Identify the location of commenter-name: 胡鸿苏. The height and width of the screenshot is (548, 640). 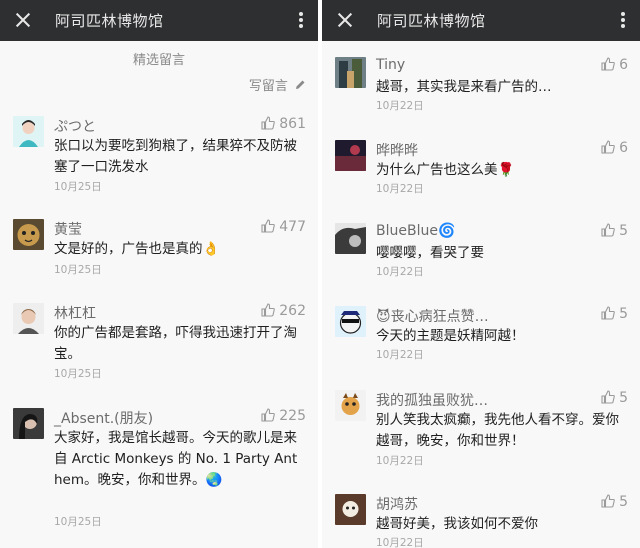
(397, 504).